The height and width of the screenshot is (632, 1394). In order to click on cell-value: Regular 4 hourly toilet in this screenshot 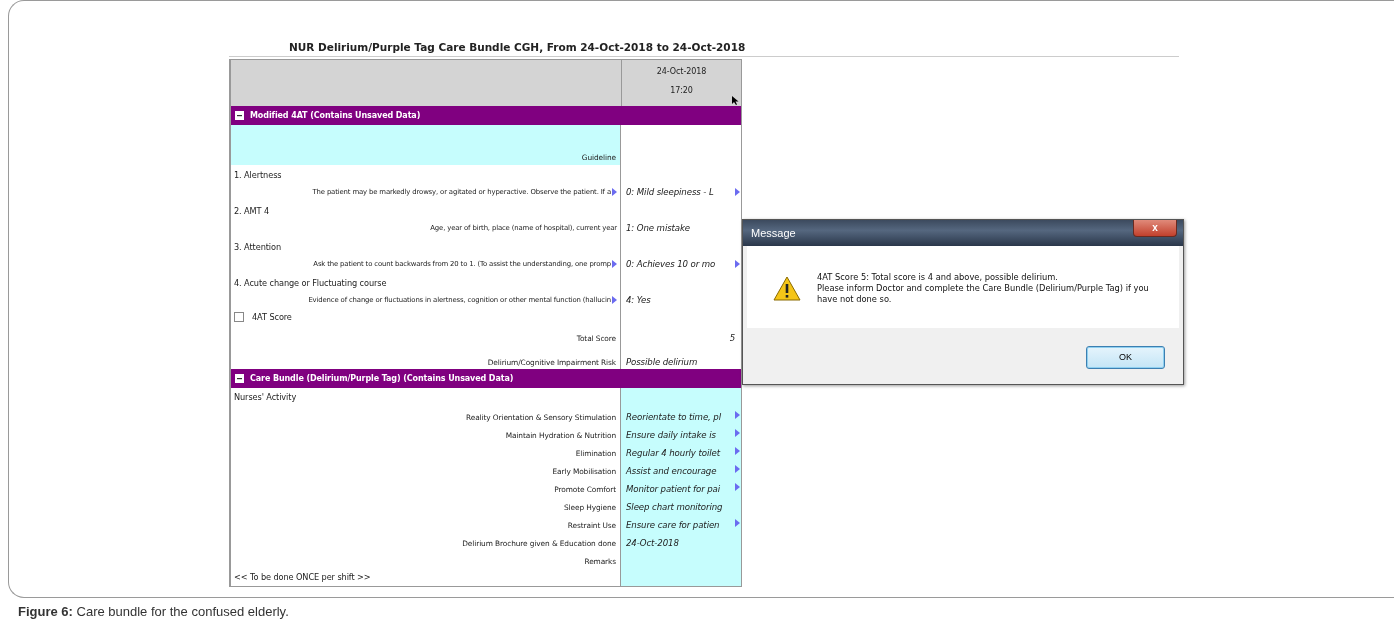, I will do `click(673, 453)`.